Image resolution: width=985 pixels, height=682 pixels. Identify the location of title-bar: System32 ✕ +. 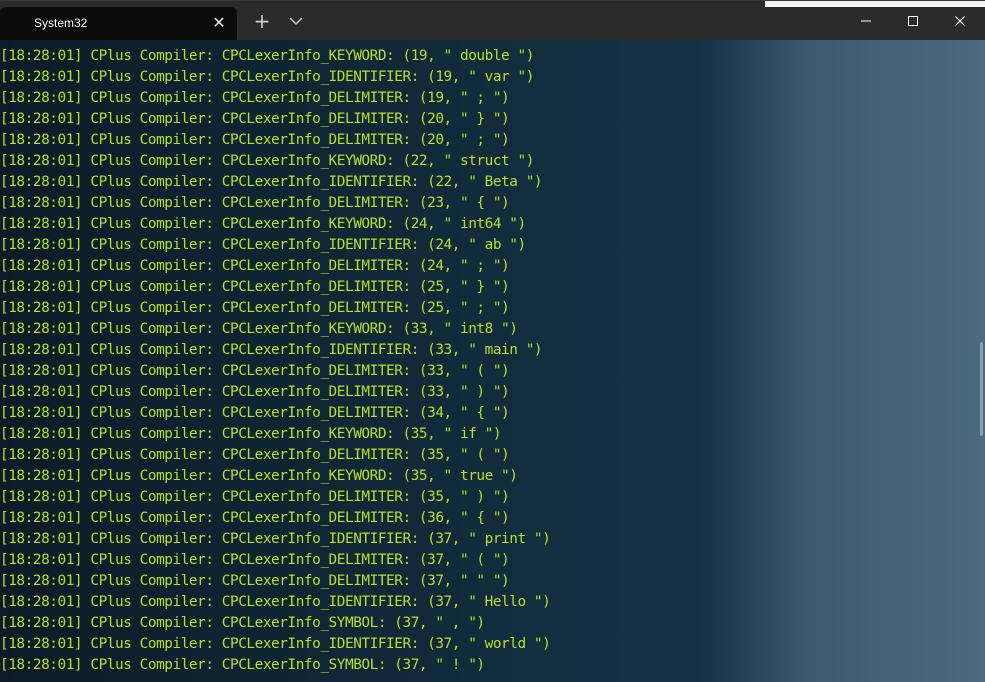
(492, 20).